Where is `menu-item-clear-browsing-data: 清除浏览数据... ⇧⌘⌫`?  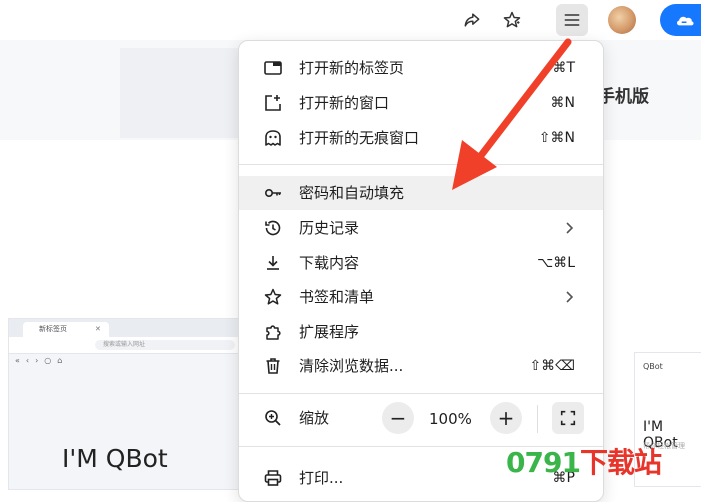 menu-item-clear-browsing-data: 清除浏览数据... ⇧⌘⌫ is located at coordinates (421, 366).